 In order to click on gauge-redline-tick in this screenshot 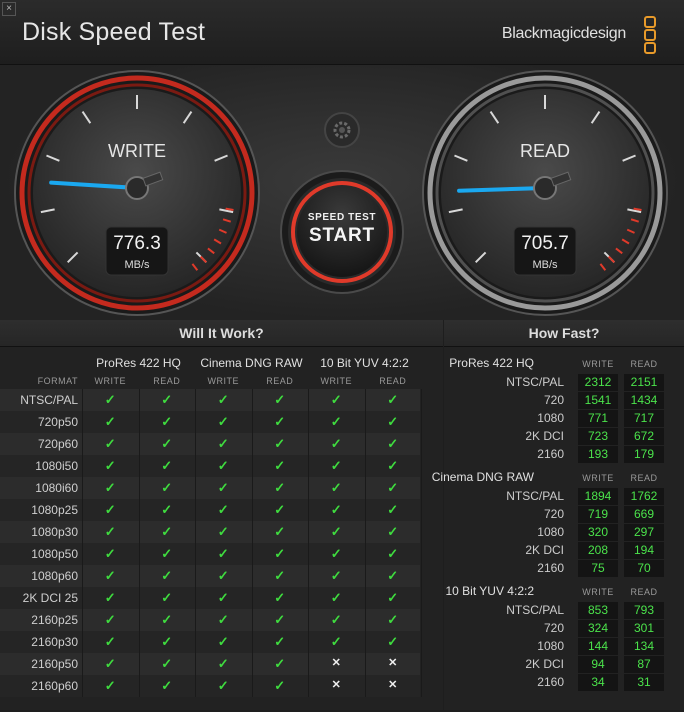, I will do `click(229, 209)`.